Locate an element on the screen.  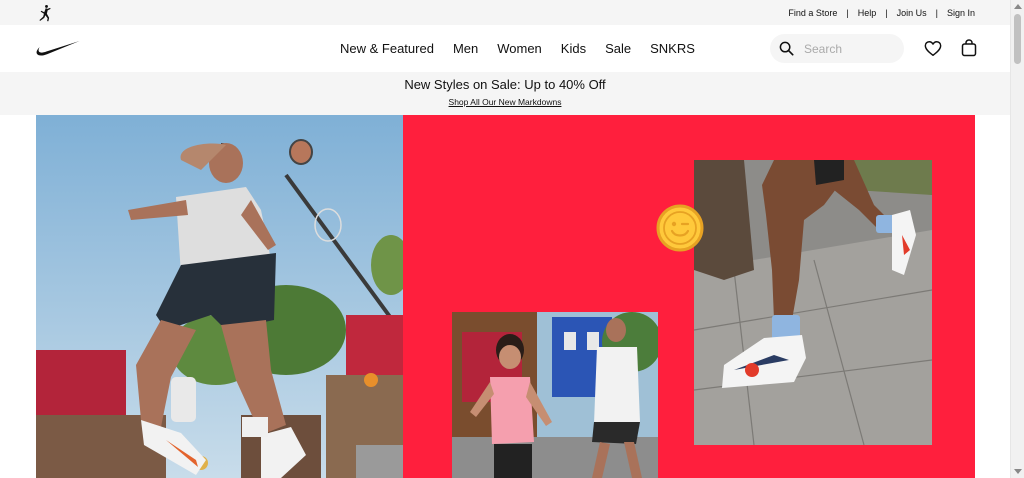
smiley-wink-icon is located at coordinates (680, 228).